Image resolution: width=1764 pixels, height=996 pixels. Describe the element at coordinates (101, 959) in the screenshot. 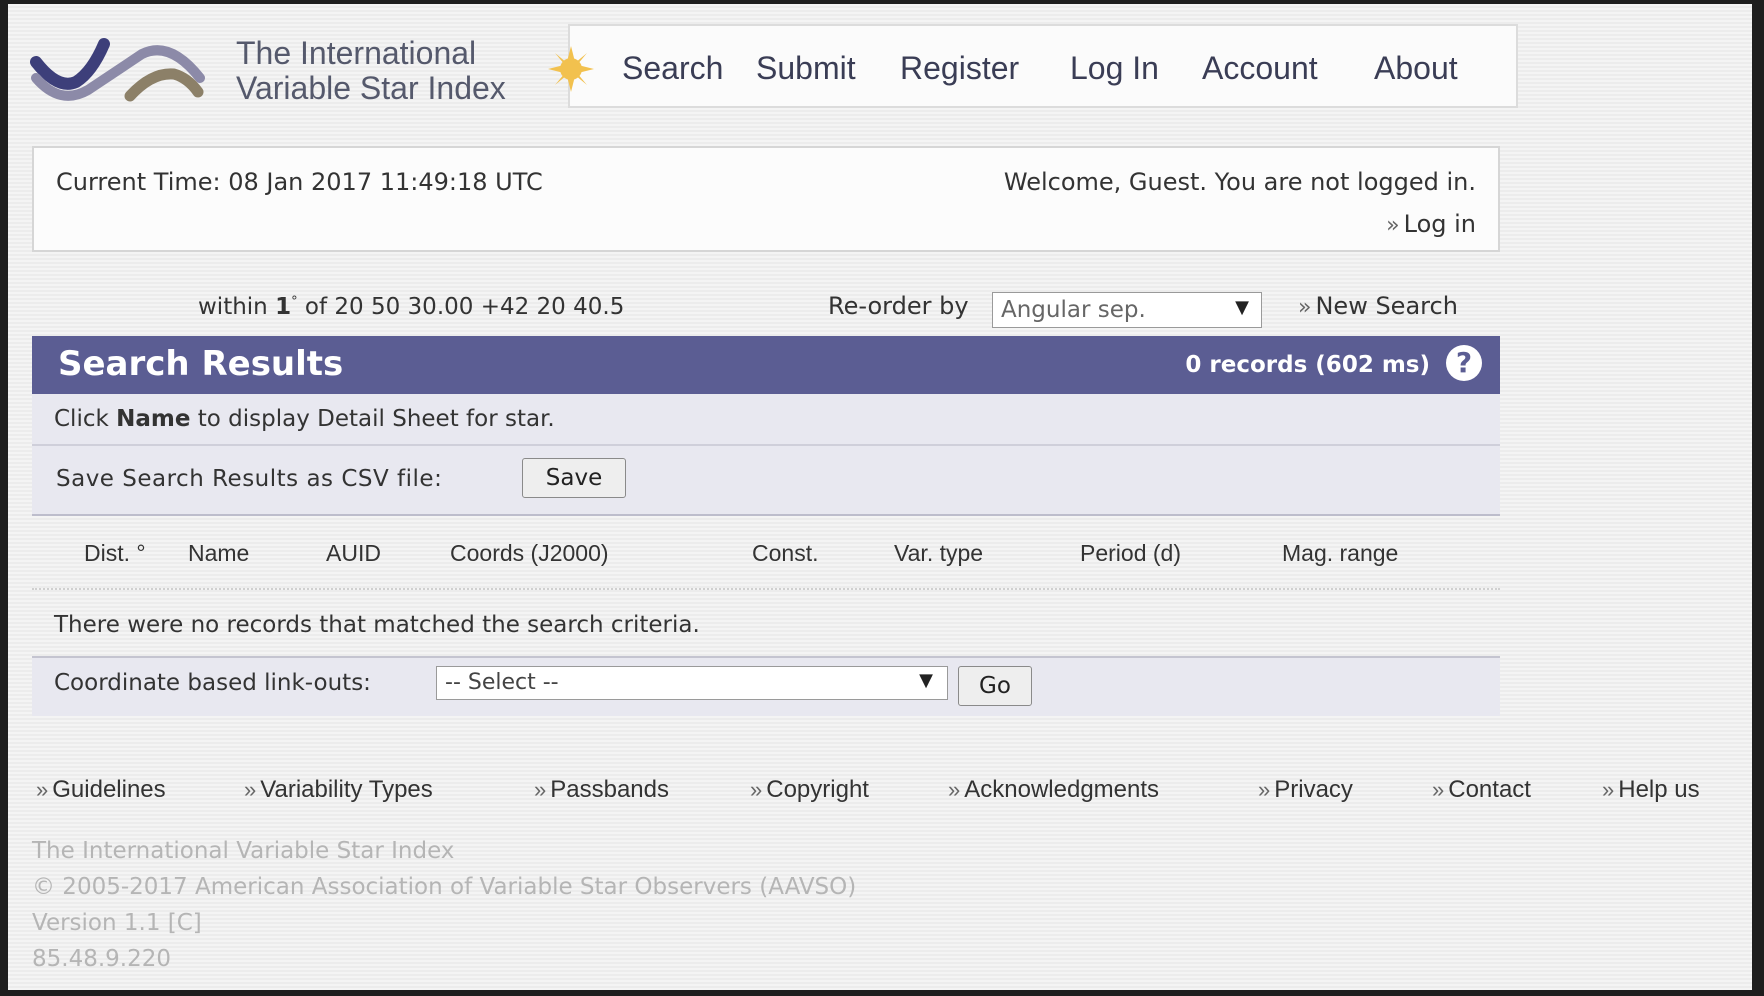

I see `footer-ip: 85.48.9.220` at that location.